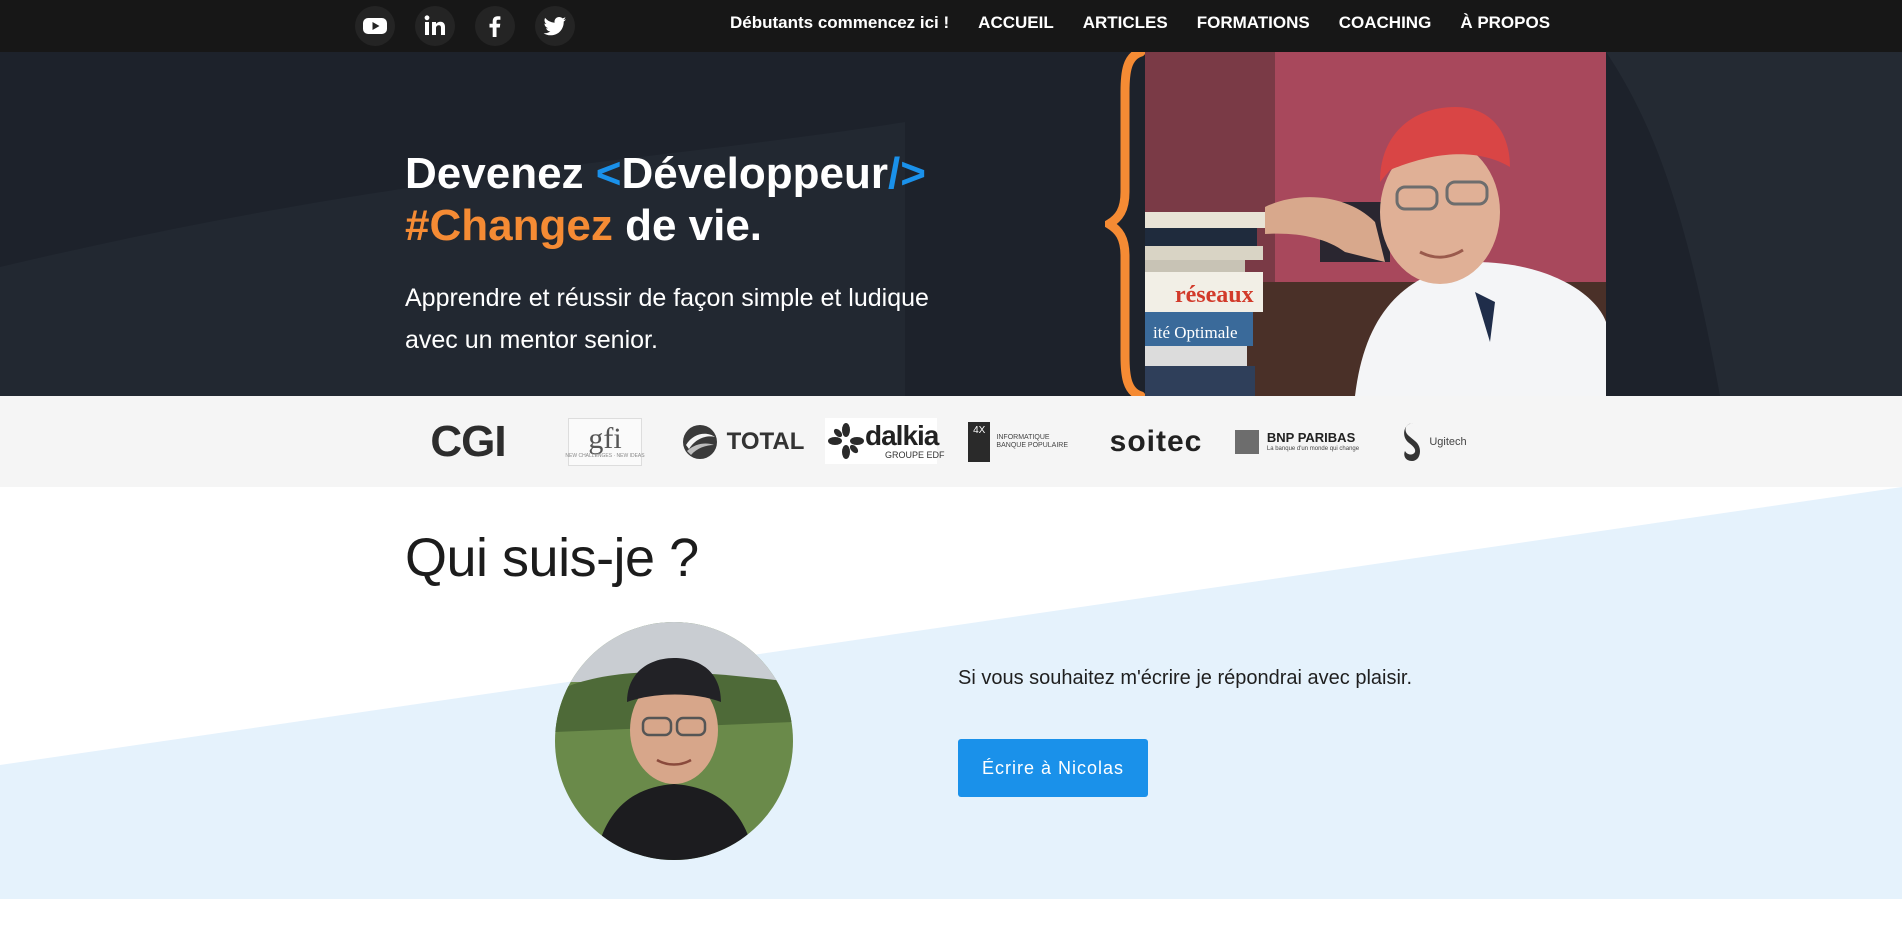 The image size is (1902, 930). I want to click on dalkia-logo-subtitle: GROUPE EDF, so click(915, 455).